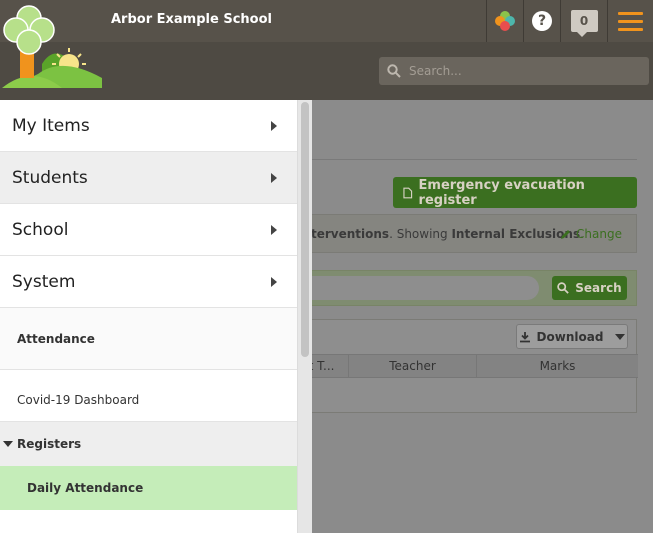 The height and width of the screenshot is (533, 653). I want to click on apps-button, so click(504, 21).